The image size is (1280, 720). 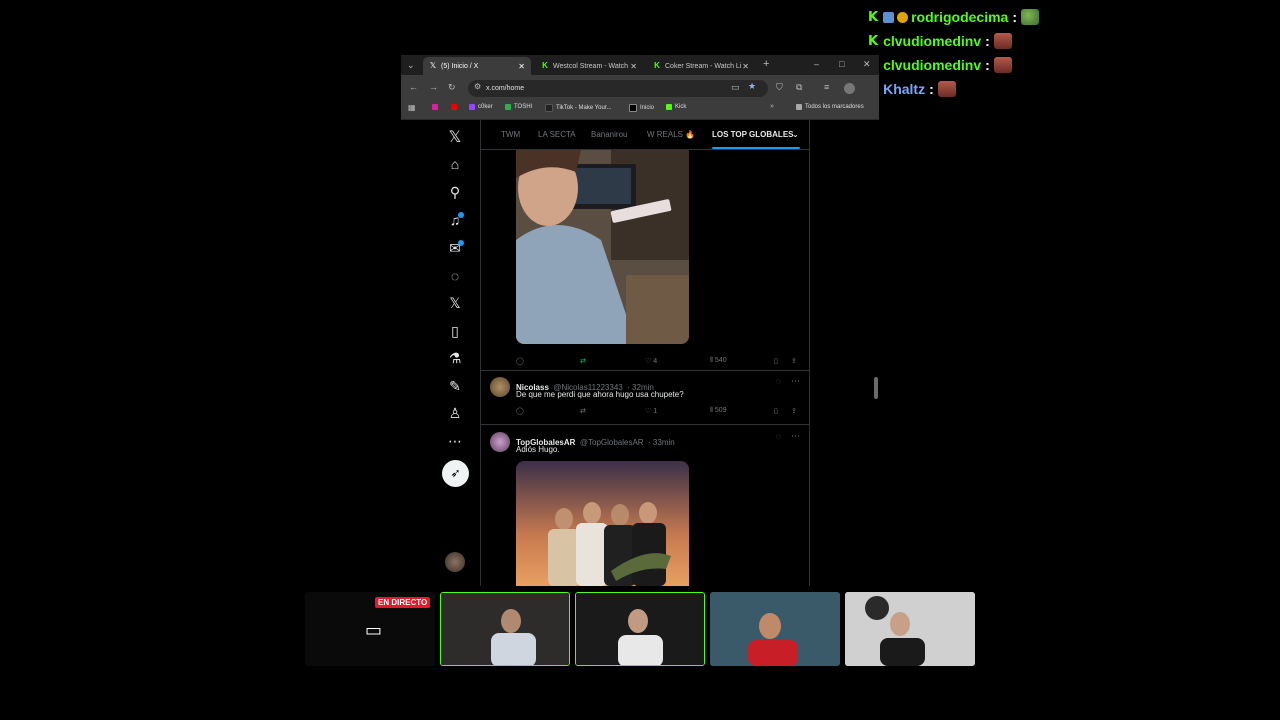 I want to click on new-tab-icon: +, so click(x=766, y=64).